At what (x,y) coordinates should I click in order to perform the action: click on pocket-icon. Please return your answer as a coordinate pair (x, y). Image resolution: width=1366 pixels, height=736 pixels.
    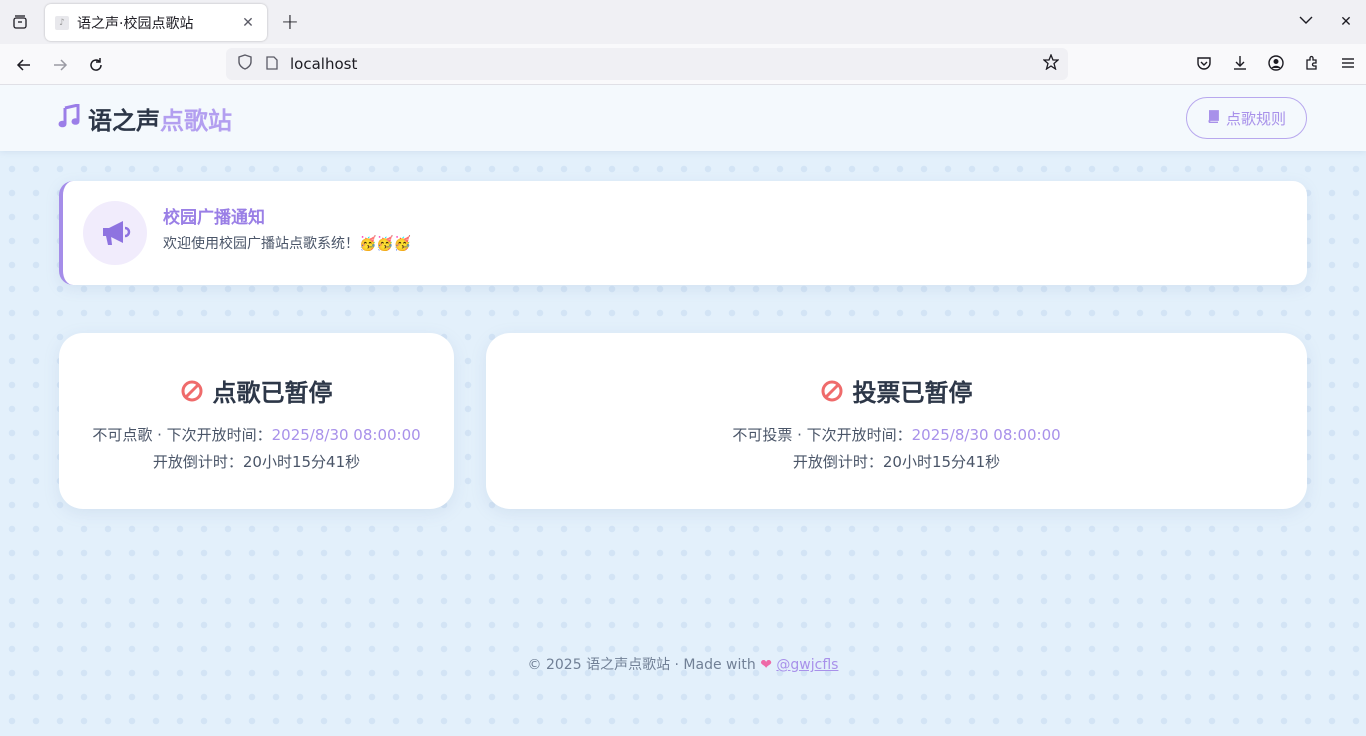
    Looking at the image, I should click on (1204, 65).